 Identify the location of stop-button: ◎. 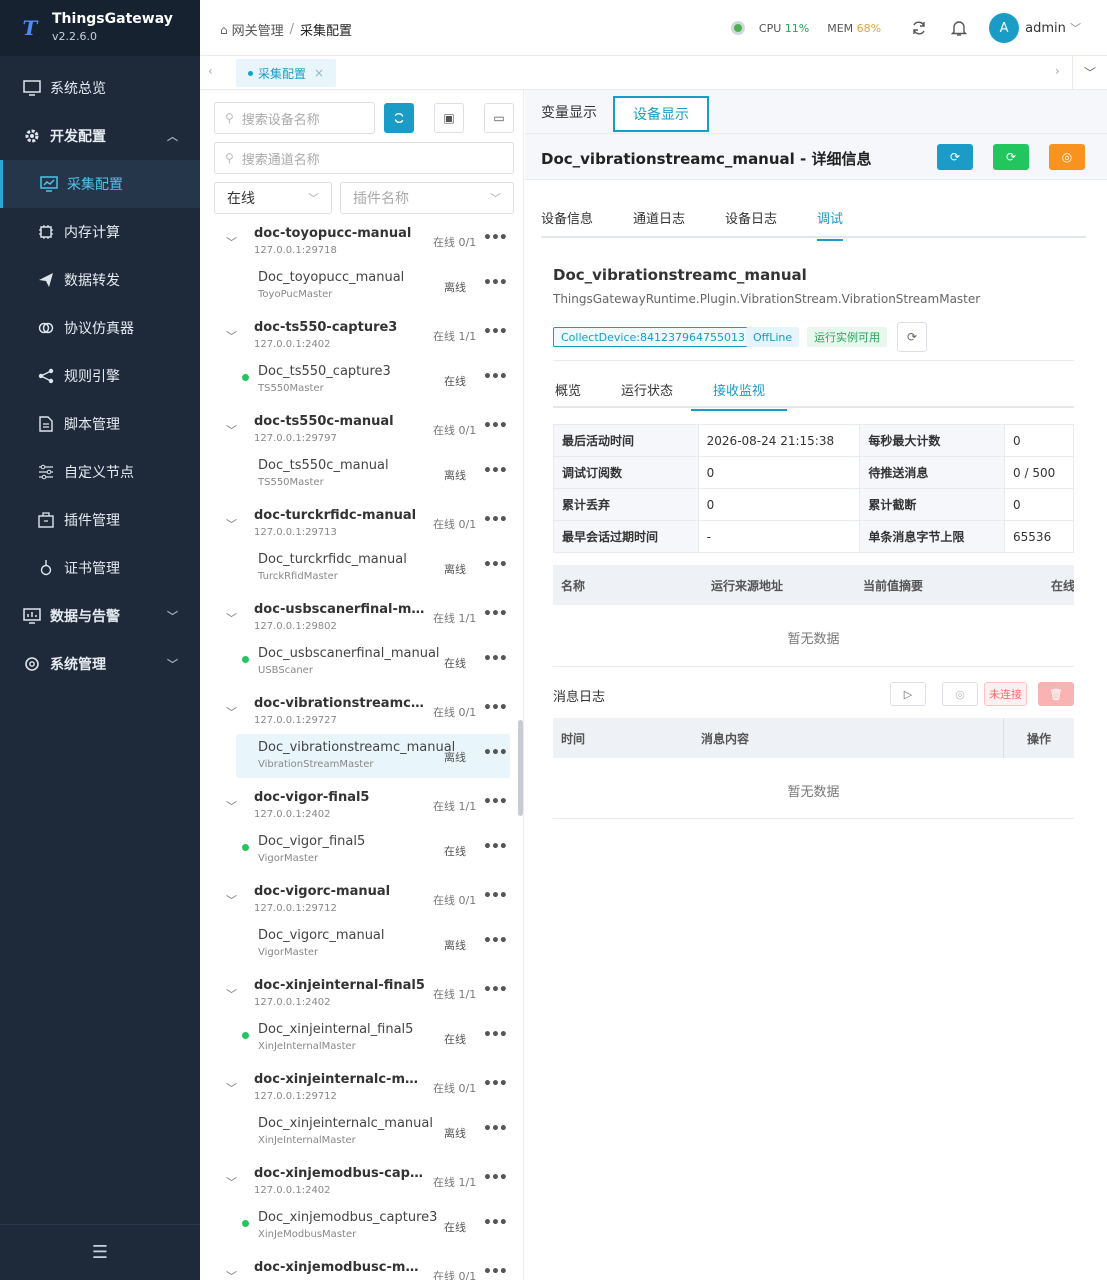
(1067, 157).